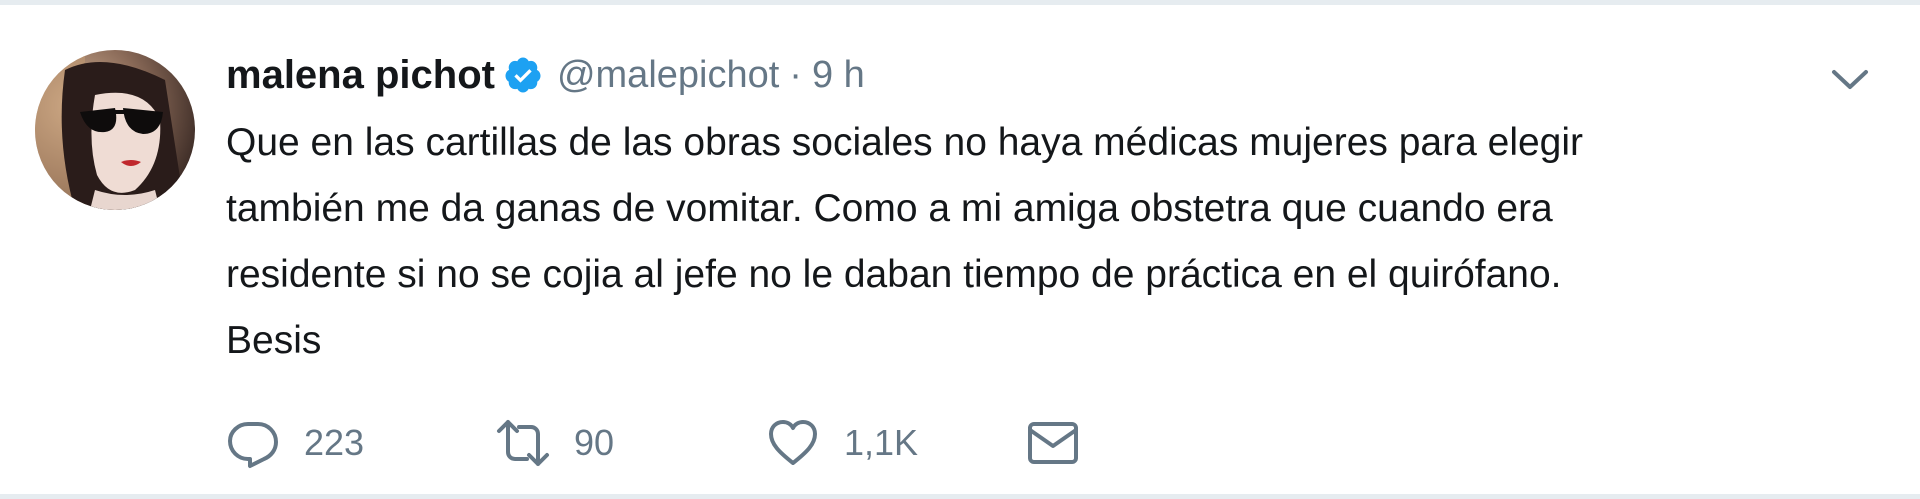 The height and width of the screenshot is (499, 1920). What do you see at coordinates (668, 75) in the screenshot?
I see `author-handle: @malepichot` at bounding box center [668, 75].